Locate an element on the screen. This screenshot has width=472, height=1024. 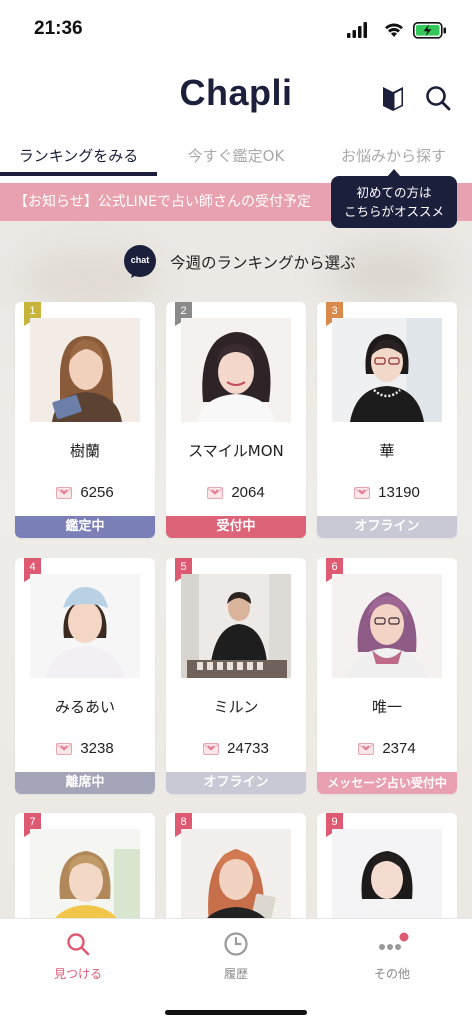
nav-find: 見つける is located at coordinates (78, 956).